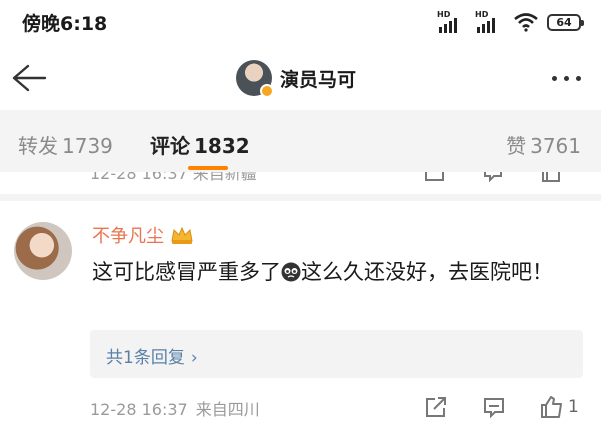 Image resolution: width=601 pixels, height=431 pixels. I want to click on verified-badge-icon, so click(267, 91).